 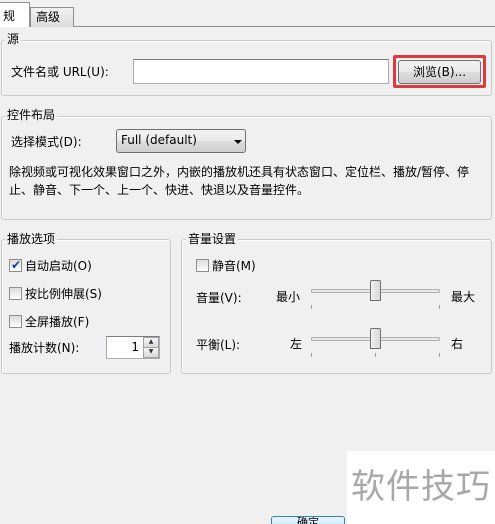 I want to click on playback-options-title: 播放选项, so click(x=31, y=239).